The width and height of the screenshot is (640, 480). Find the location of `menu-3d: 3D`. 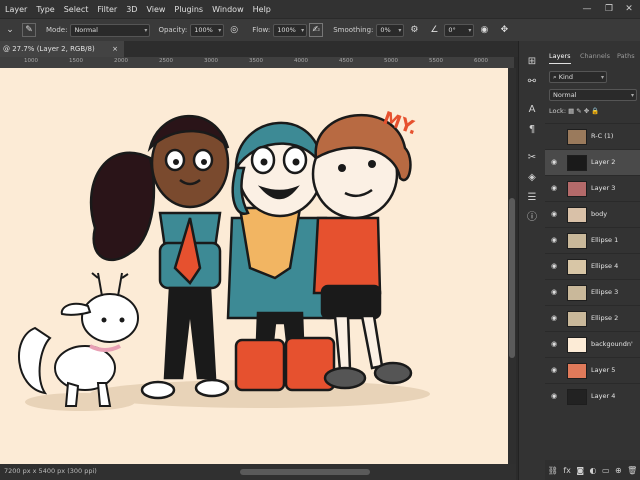

menu-3d: 3D is located at coordinates (131, 9).